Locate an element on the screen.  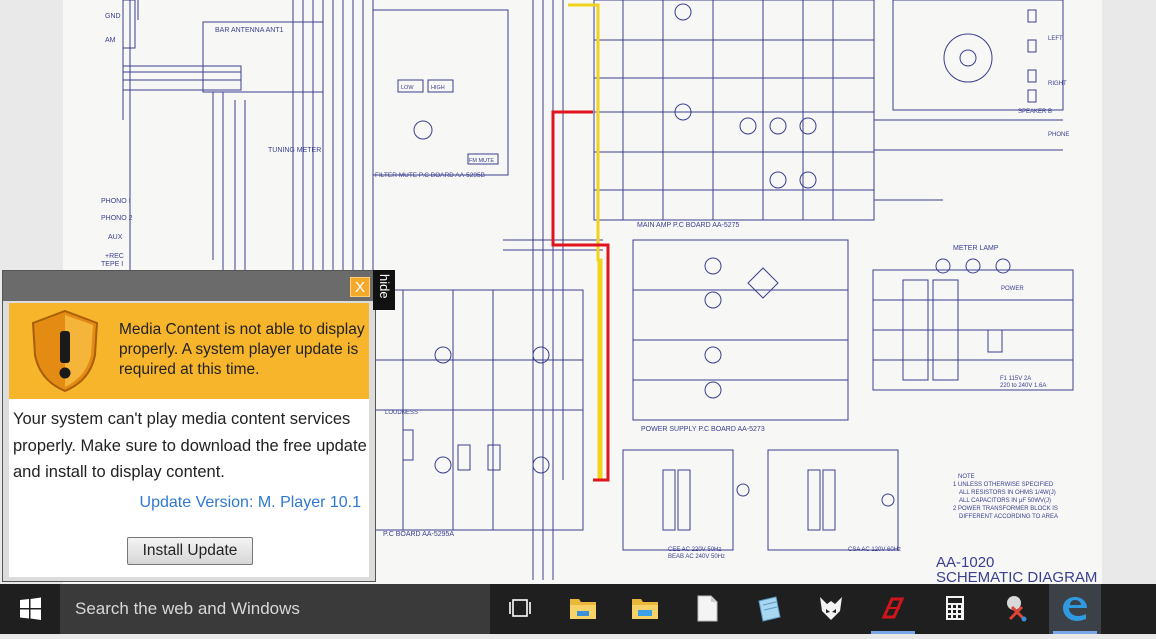
snipping-tool-button is located at coordinates (1017, 609).